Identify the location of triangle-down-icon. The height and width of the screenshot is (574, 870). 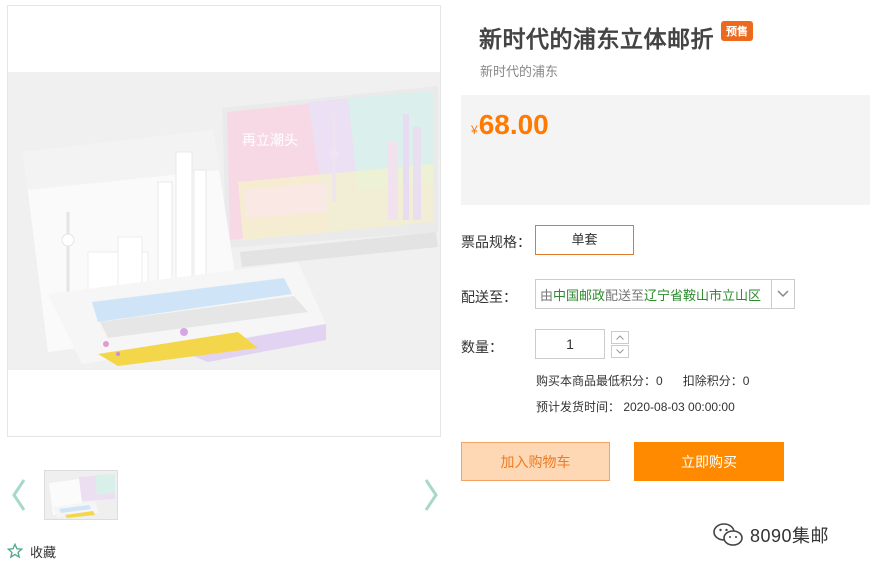
(620, 351).